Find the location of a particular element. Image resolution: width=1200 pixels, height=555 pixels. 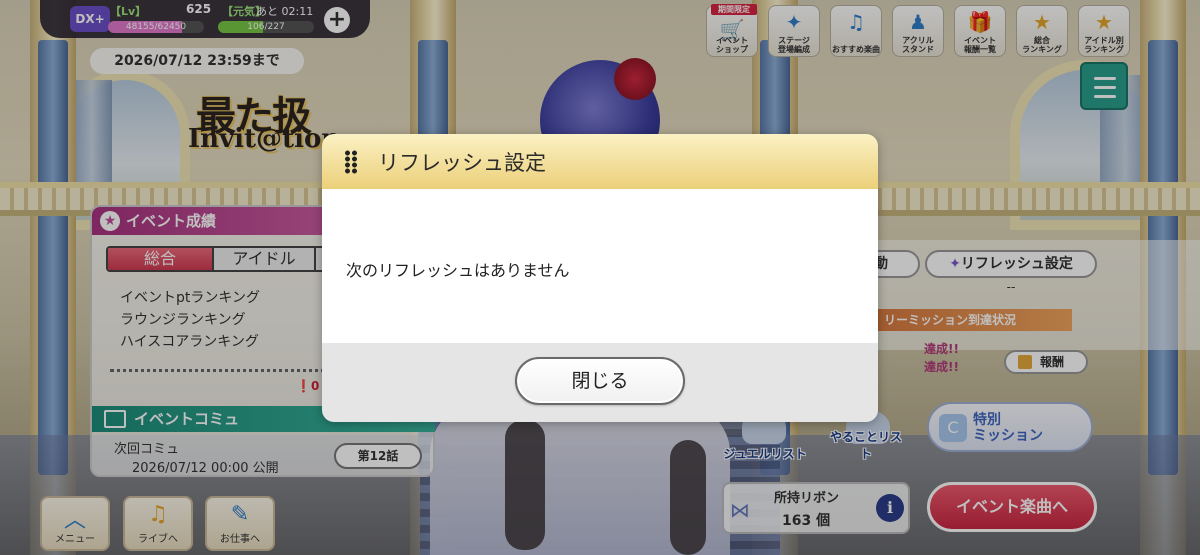

dialog-body: 次のリフレッシュはありません is located at coordinates (600, 266).